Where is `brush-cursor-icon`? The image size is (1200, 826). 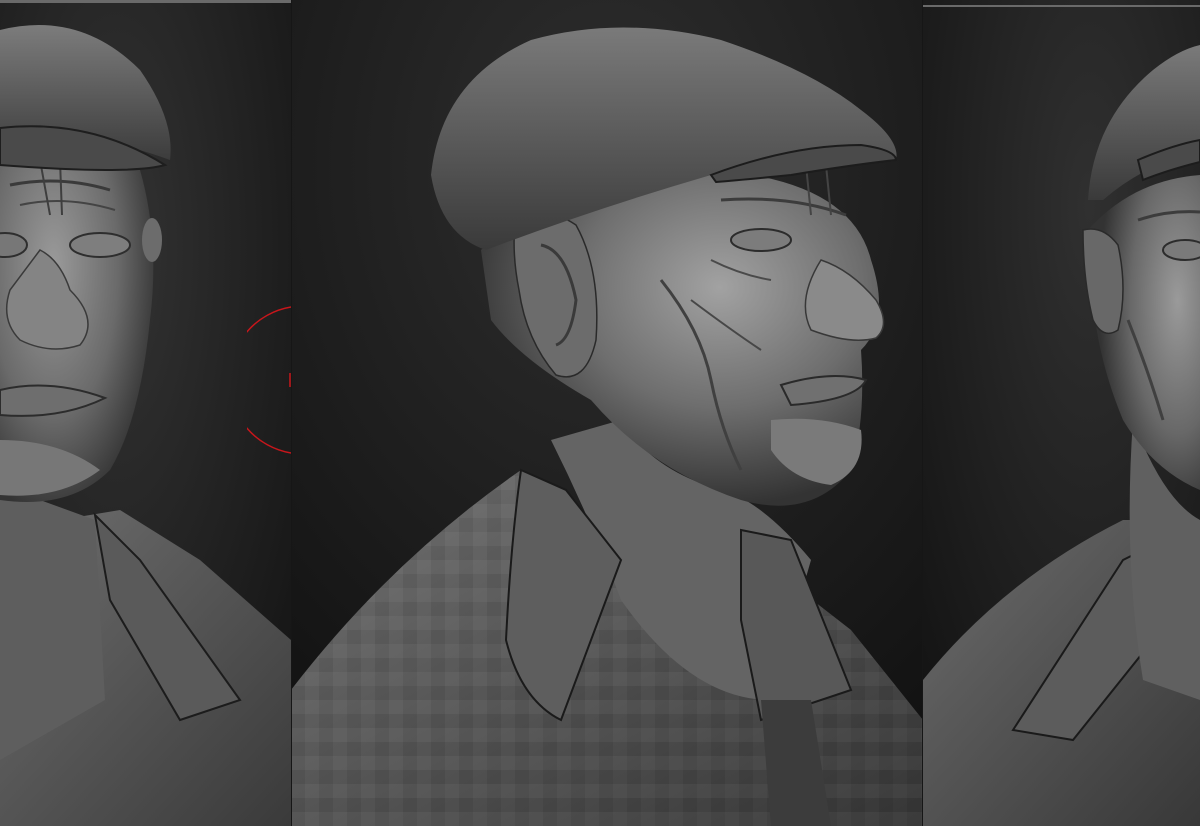
brush-cursor-icon is located at coordinates (269, 380).